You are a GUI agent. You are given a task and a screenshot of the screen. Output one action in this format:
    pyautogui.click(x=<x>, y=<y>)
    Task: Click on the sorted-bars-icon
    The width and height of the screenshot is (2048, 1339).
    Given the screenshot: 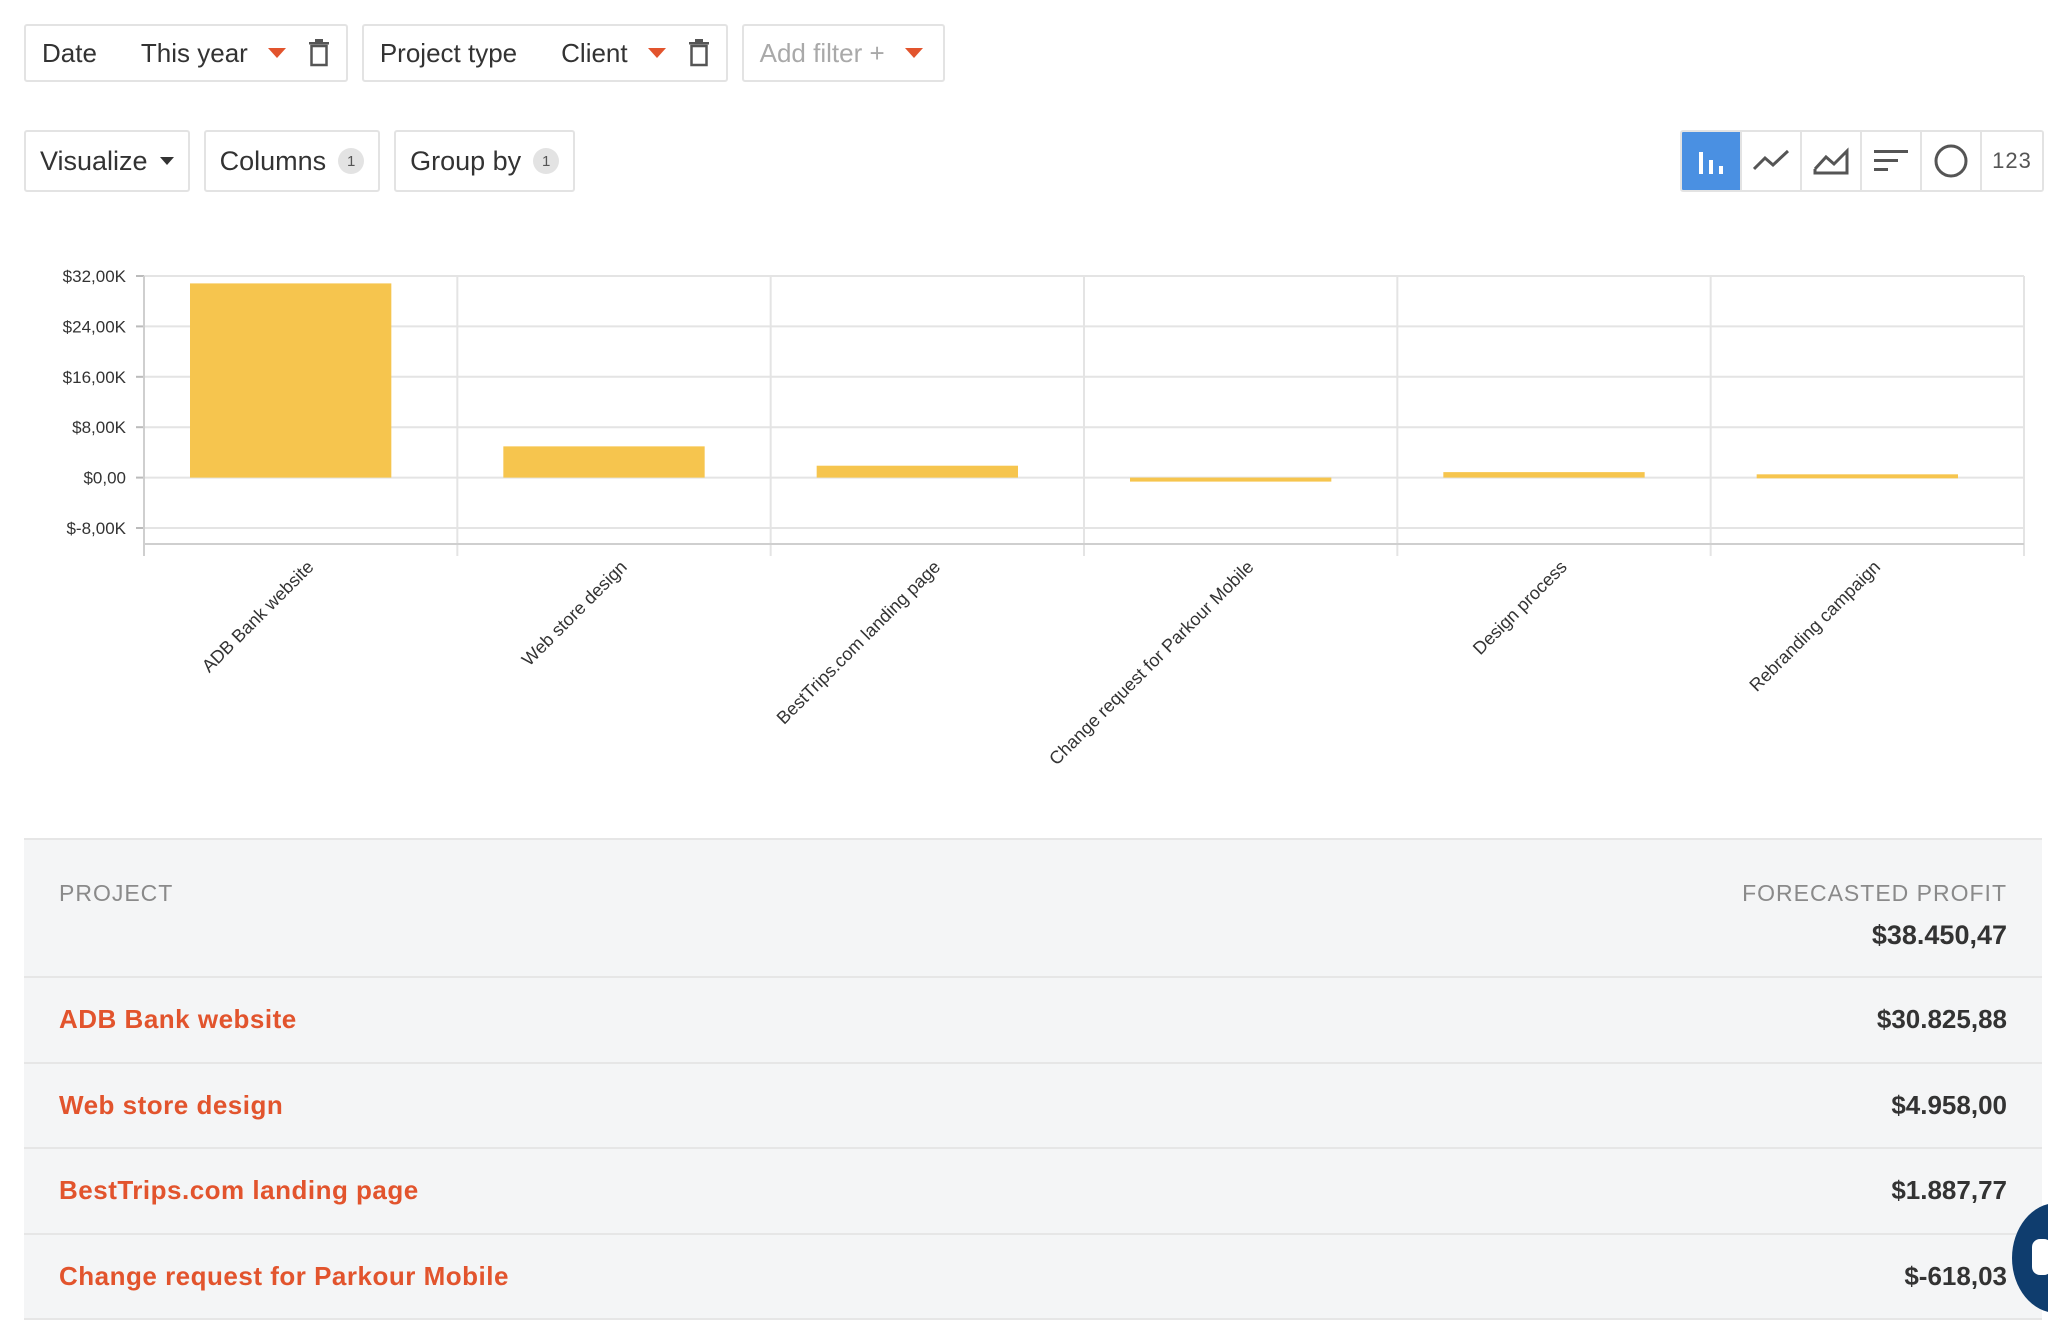 What is the action you would take?
    pyautogui.click(x=1891, y=160)
    